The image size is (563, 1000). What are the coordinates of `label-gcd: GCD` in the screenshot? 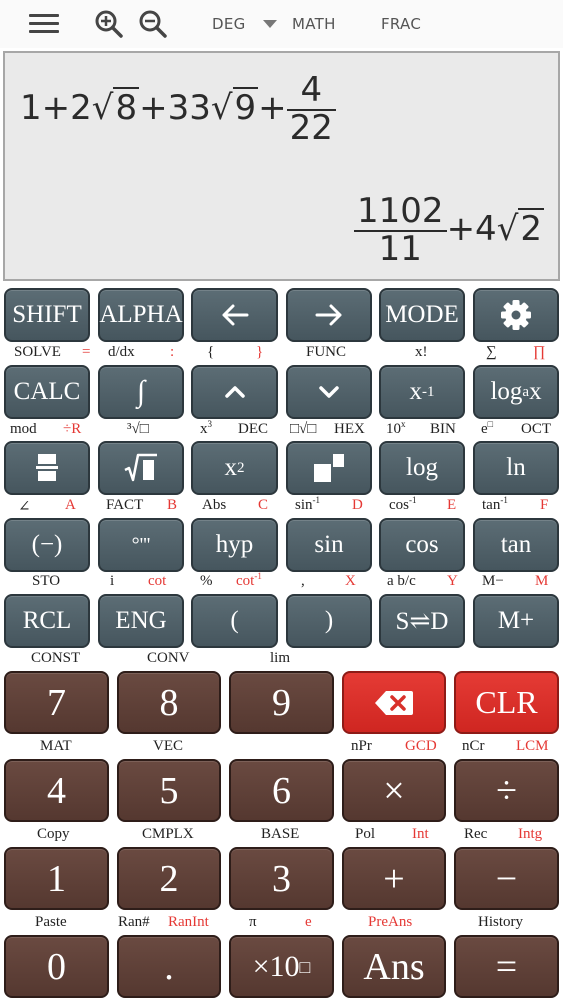 It's located at (421, 746).